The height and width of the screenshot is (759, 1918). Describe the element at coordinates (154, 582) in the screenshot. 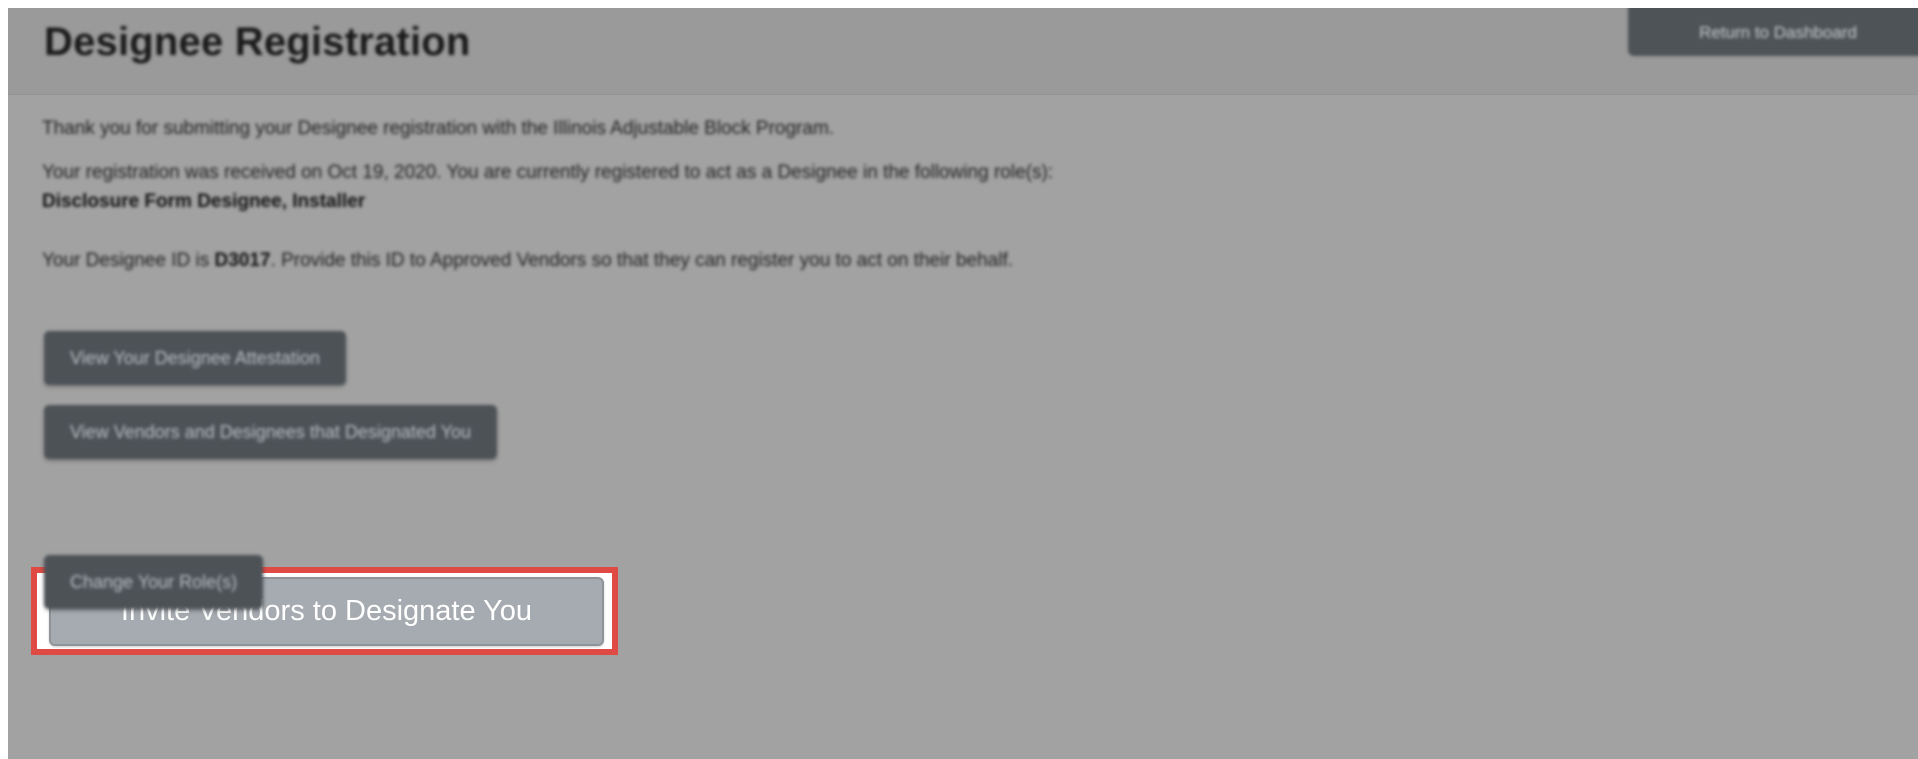

I see `change-roles-button: Change Your Role(s)` at that location.